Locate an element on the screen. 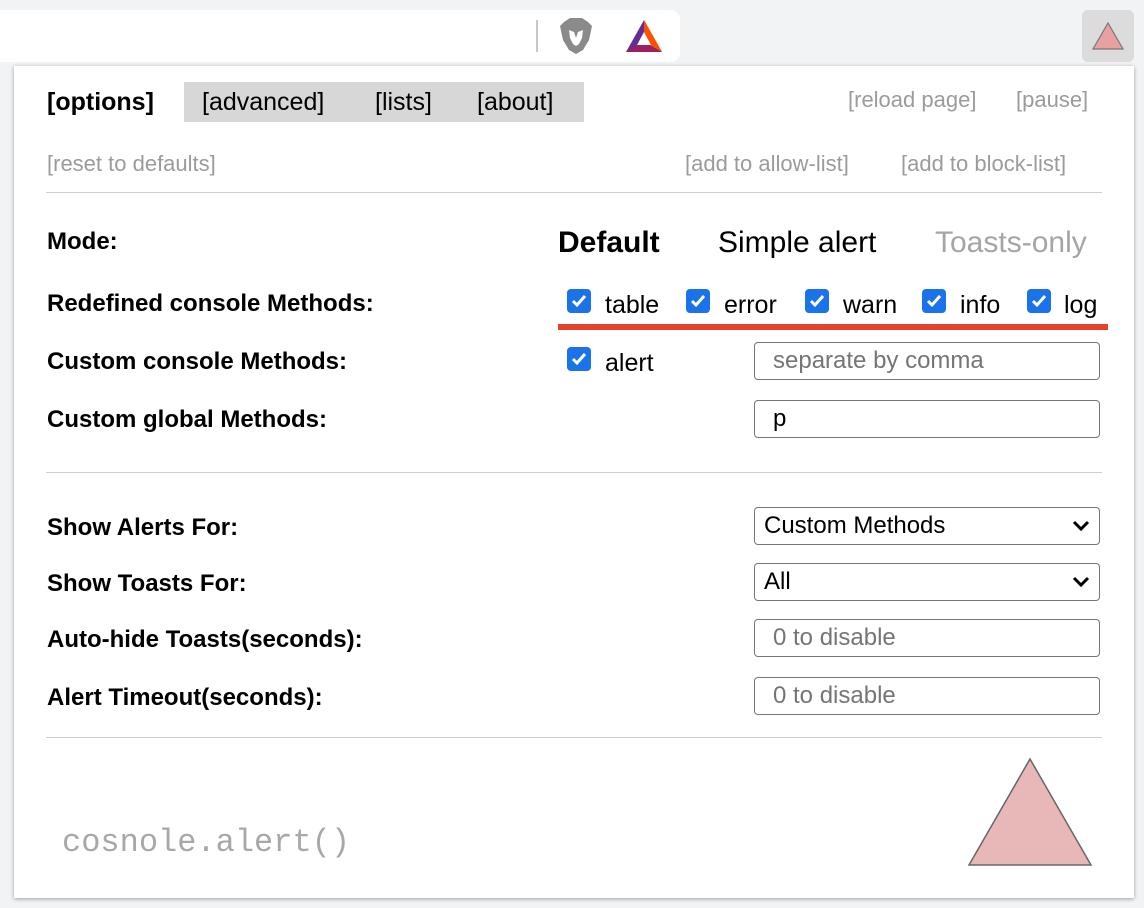 Image resolution: width=1144 pixels, height=908 pixels. brave-lion-icon is located at coordinates (576, 36).